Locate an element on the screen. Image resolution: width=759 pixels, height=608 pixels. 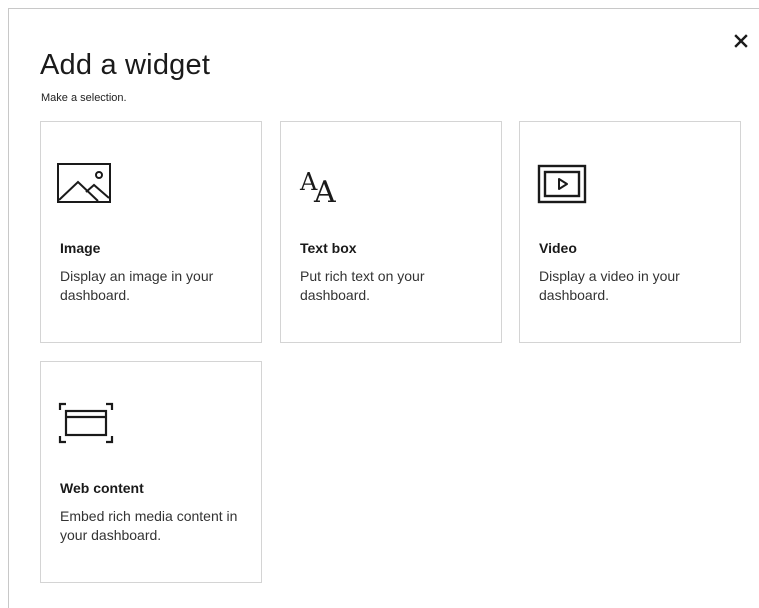
widget-tile-description: Display a video in your dashboard. is located at coordinates (609, 285).